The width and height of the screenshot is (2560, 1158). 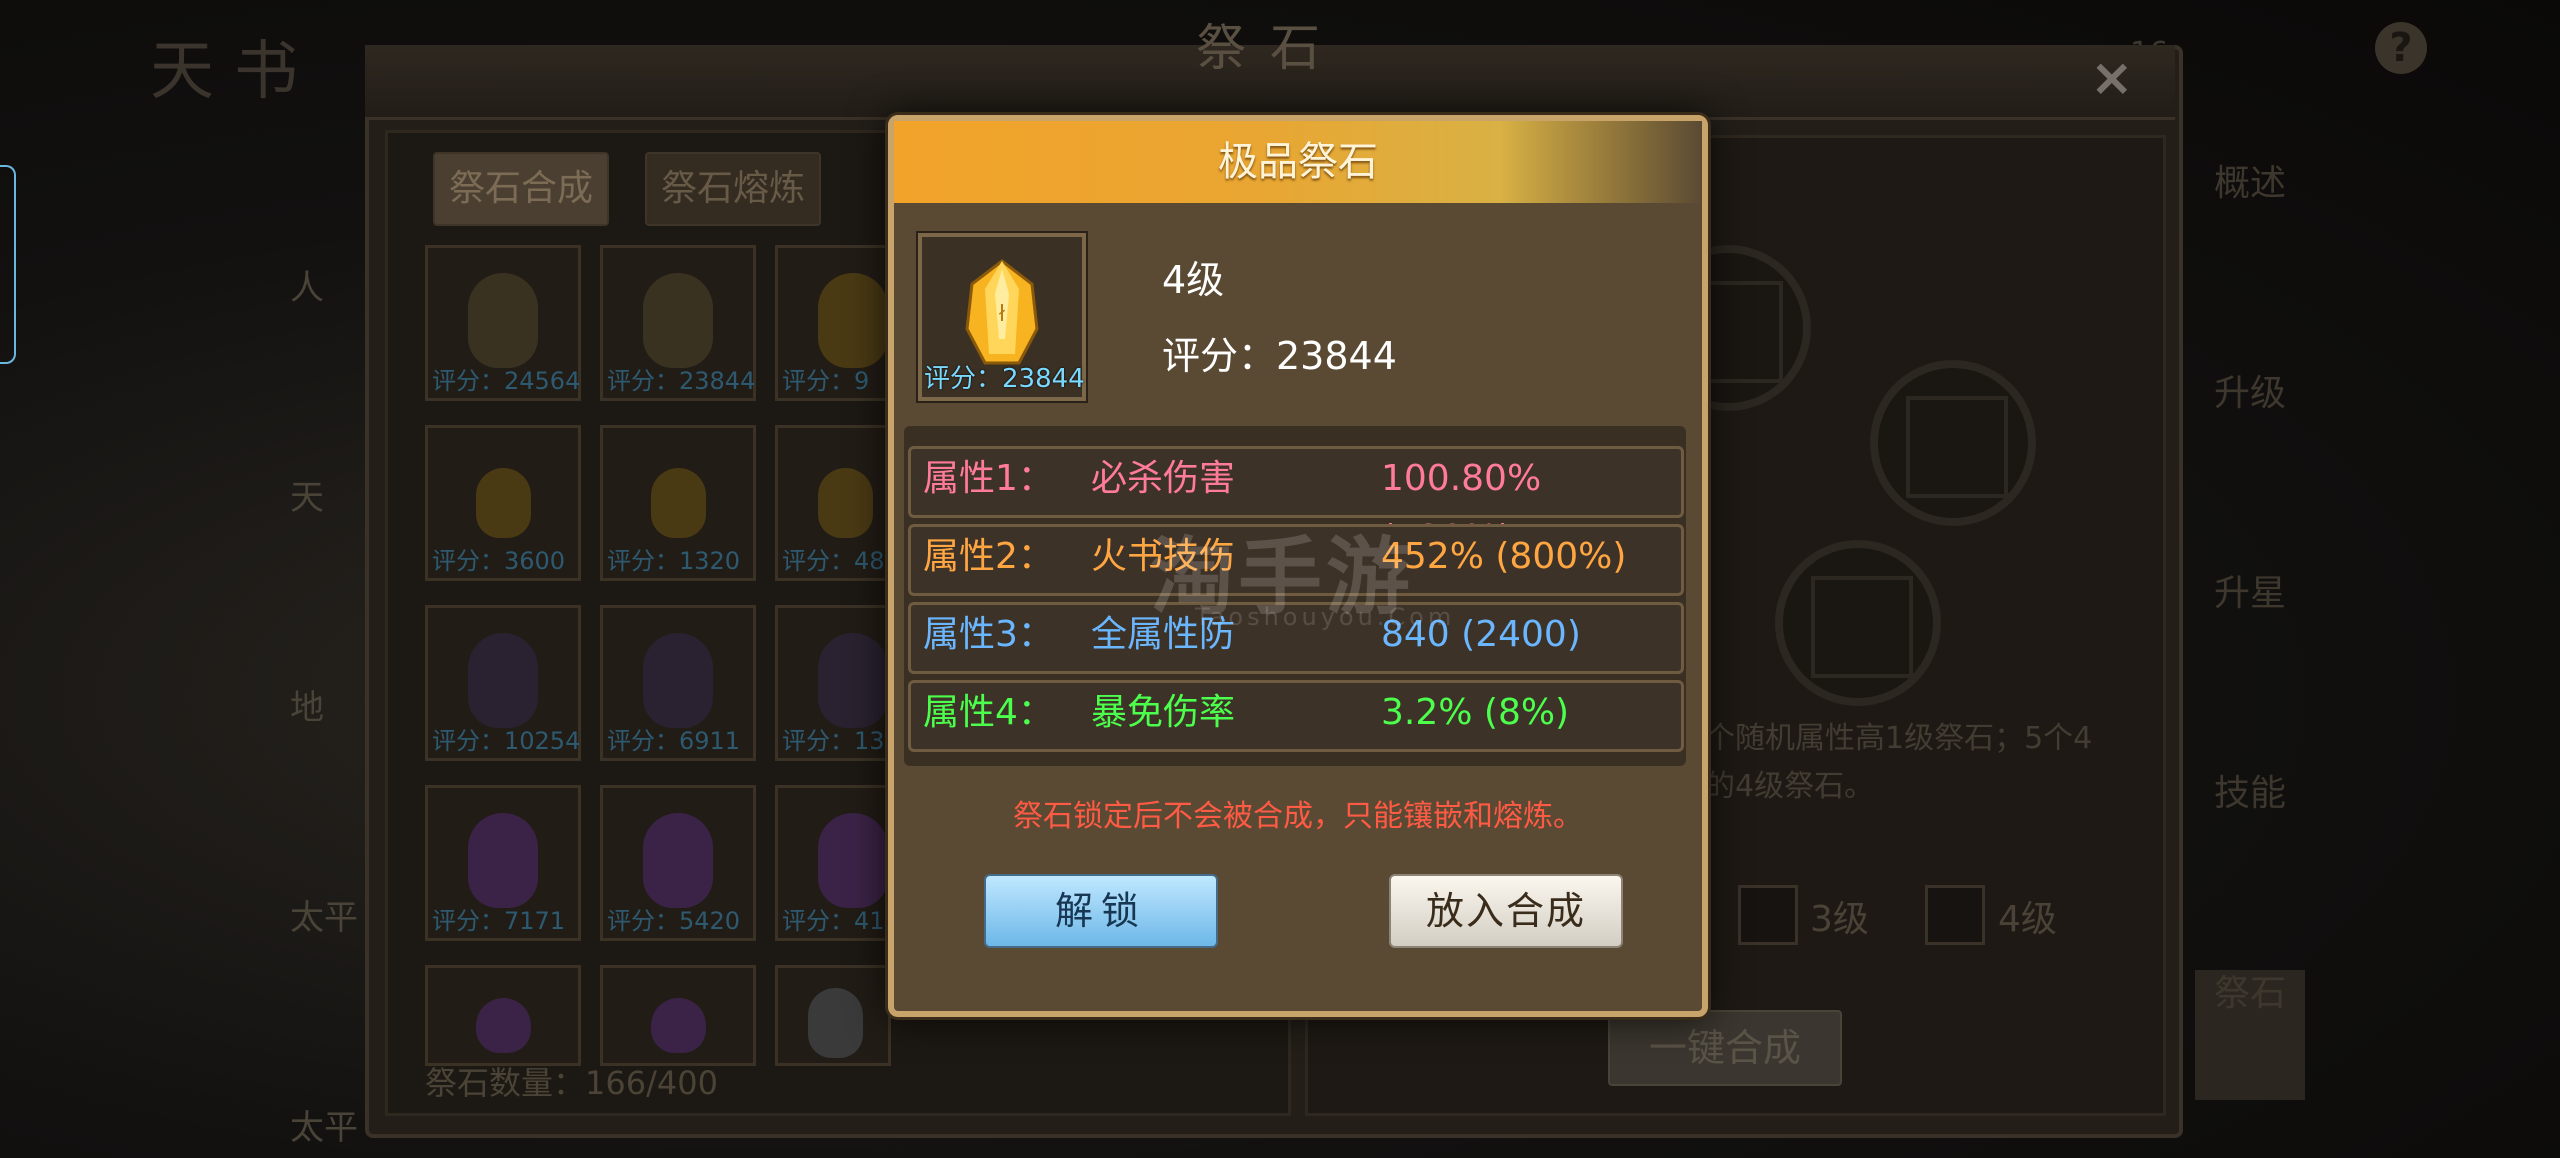 What do you see at coordinates (733, 189) in the screenshot?
I see `tab-stone-smelting: 祭石熔炼` at bounding box center [733, 189].